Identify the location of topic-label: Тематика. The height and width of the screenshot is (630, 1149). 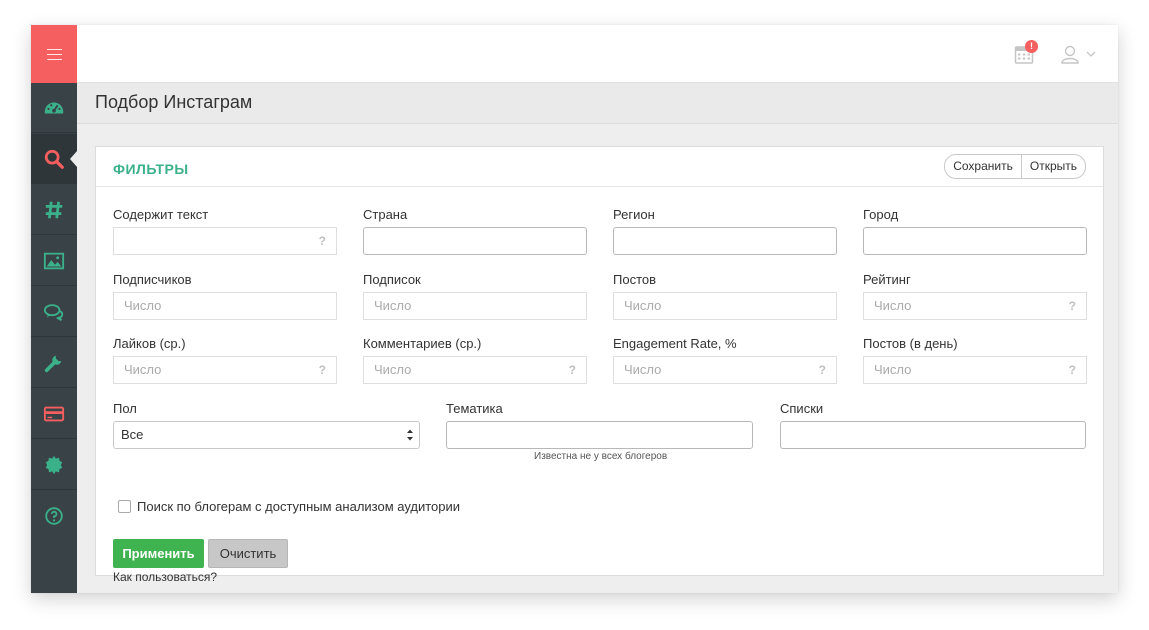
(474, 408).